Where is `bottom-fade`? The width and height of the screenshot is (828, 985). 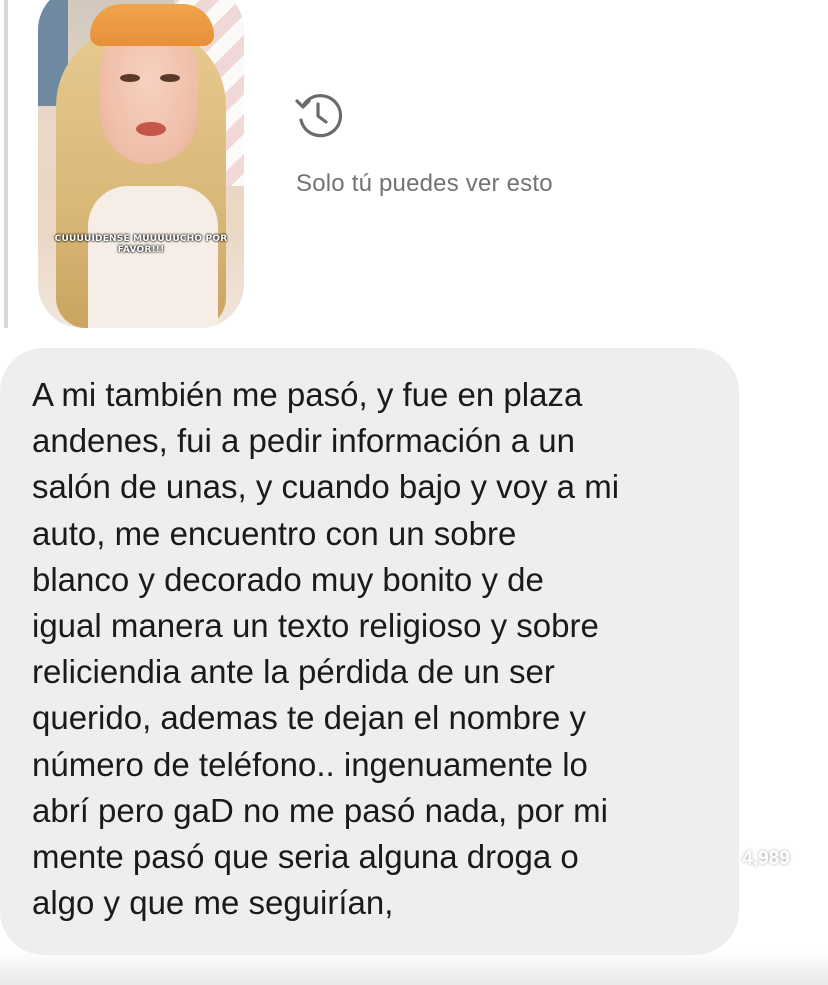 bottom-fade is located at coordinates (414, 968).